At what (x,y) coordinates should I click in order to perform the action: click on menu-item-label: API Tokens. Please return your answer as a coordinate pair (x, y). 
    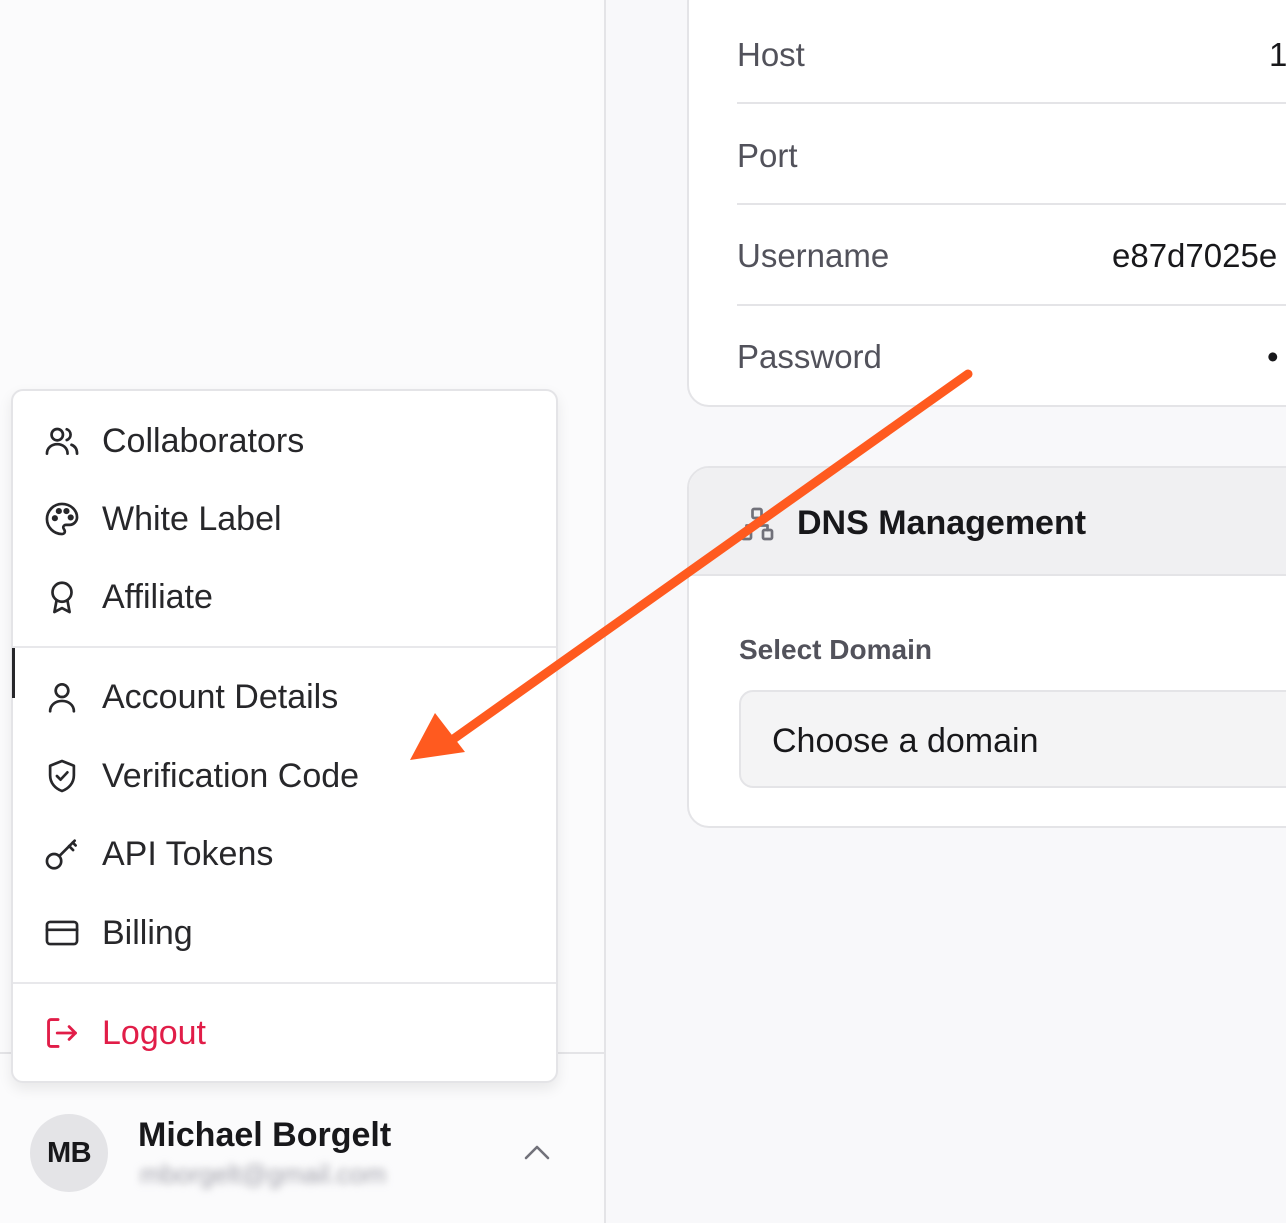
    Looking at the image, I should click on (188, 853).